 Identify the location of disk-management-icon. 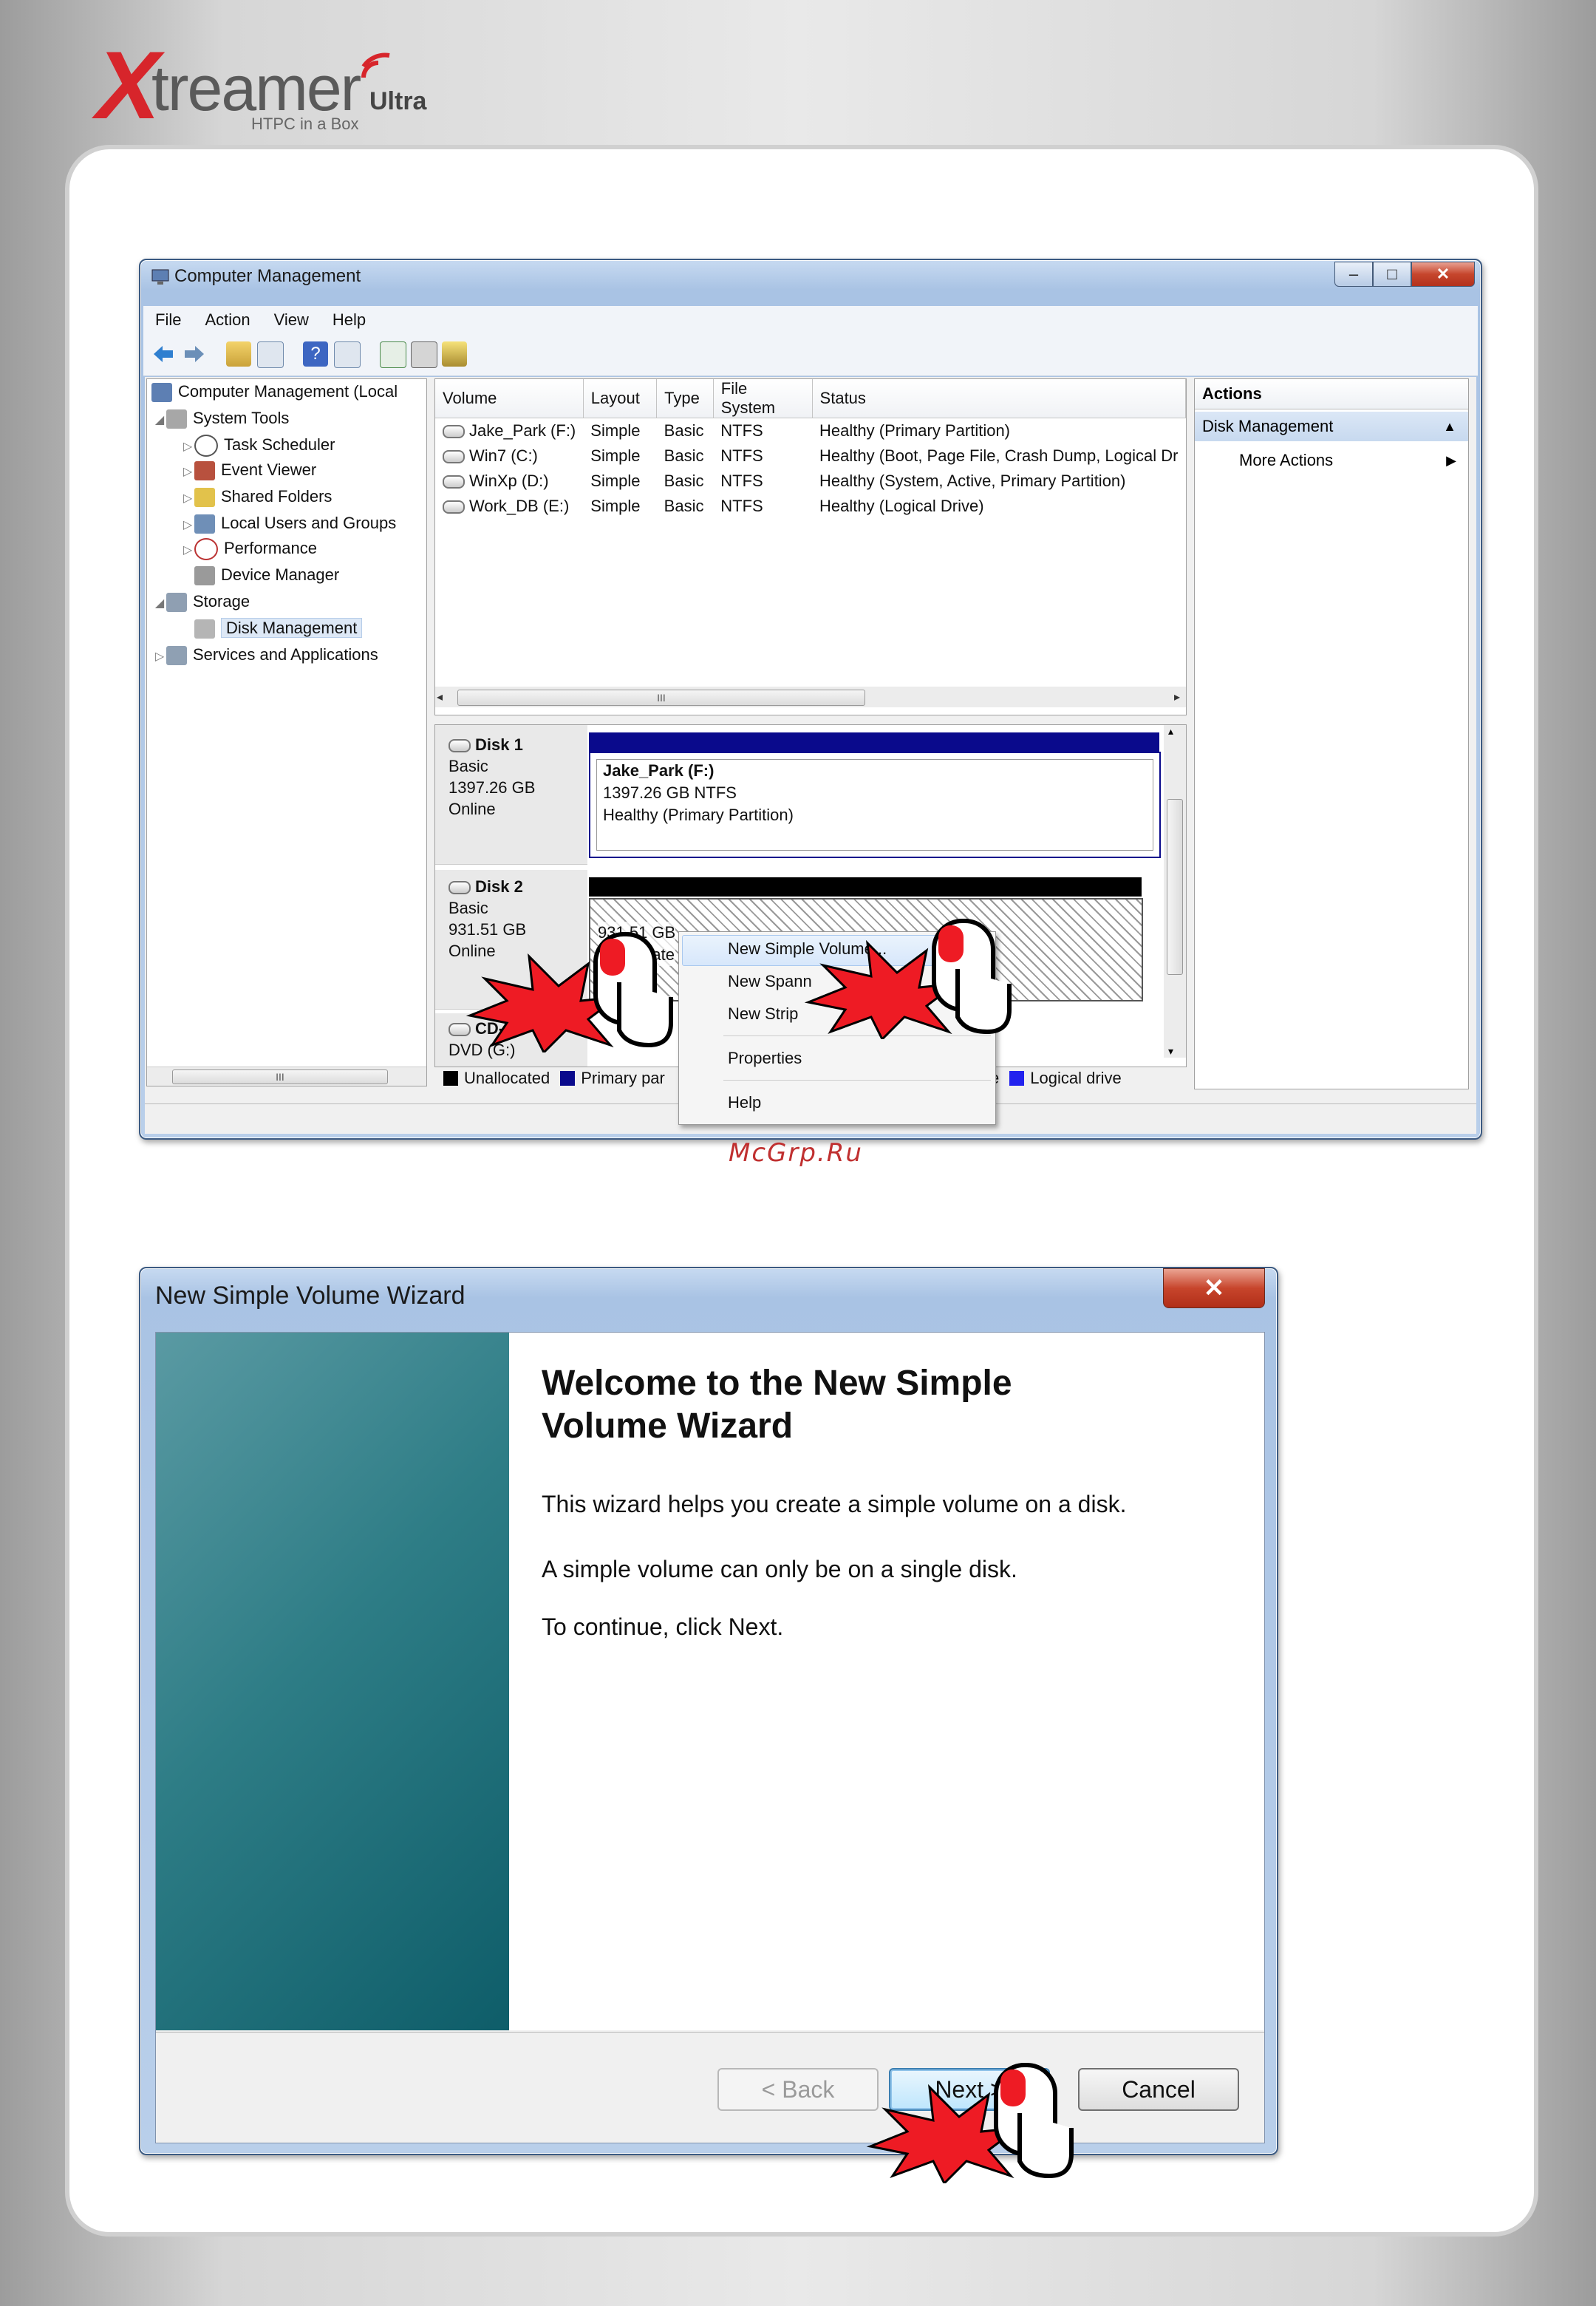
(204, 629).